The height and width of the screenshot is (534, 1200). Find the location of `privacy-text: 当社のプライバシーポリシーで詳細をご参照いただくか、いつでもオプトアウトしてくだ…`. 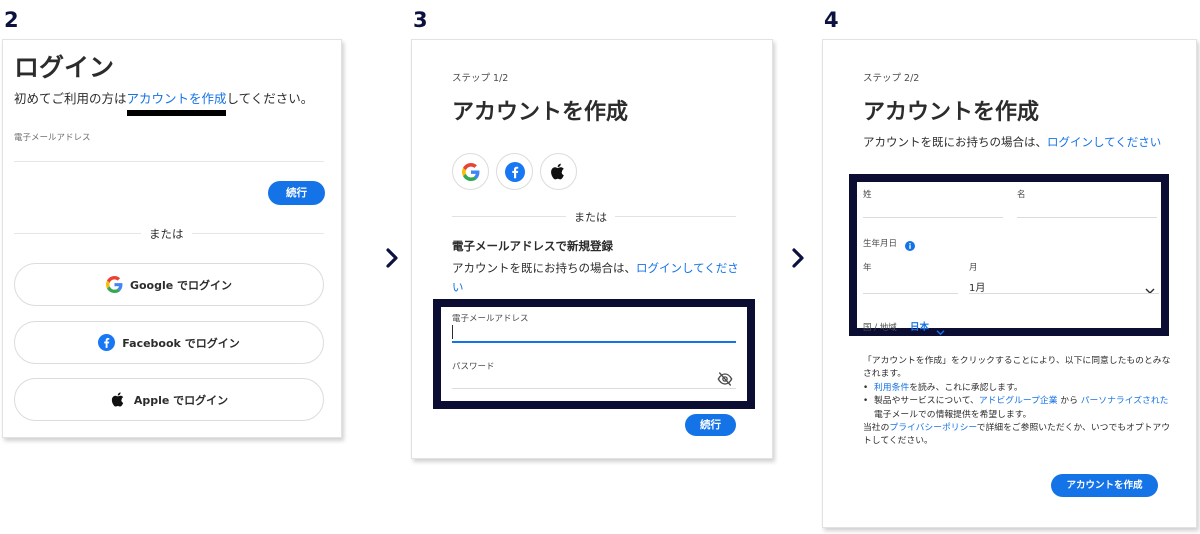

privacy-text: 当社のプライバシーポリシーで詳細をご参照いただくか、いつでもオプトアウトしてくだ… is located at coordinates (1018, 435).